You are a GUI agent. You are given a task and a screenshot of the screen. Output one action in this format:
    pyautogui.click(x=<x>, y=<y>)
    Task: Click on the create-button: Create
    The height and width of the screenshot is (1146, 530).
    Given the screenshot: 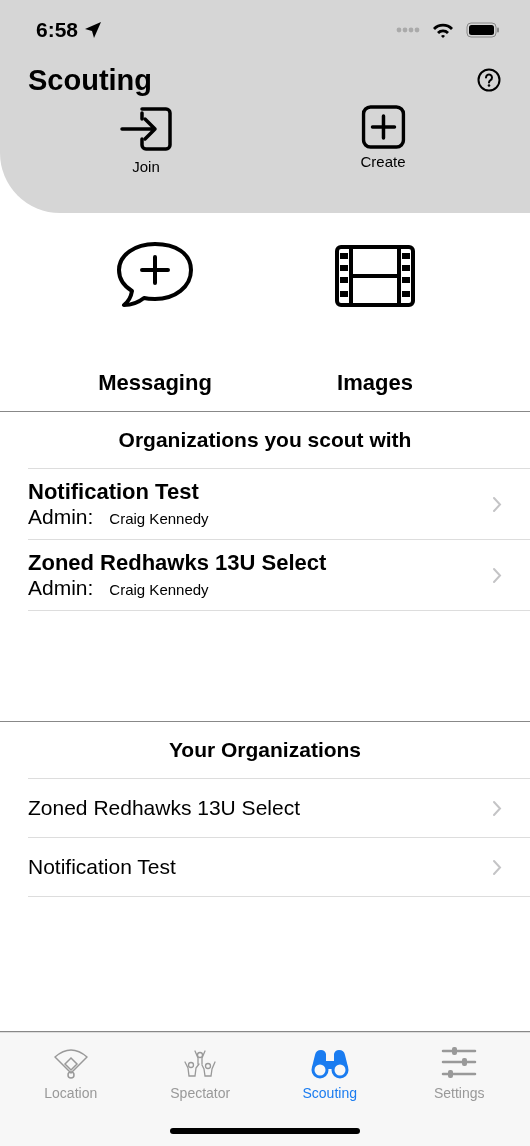 What is the action you would take?
    pyautogui.click(x=383, y=137)
    